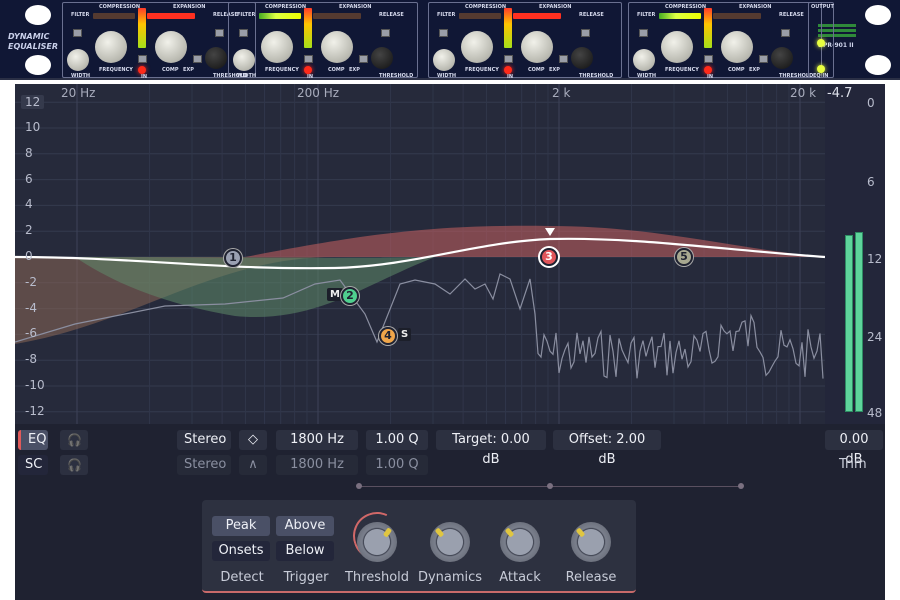  I want to click on target-field: Target: 0.00 dB, so click(491, 448).